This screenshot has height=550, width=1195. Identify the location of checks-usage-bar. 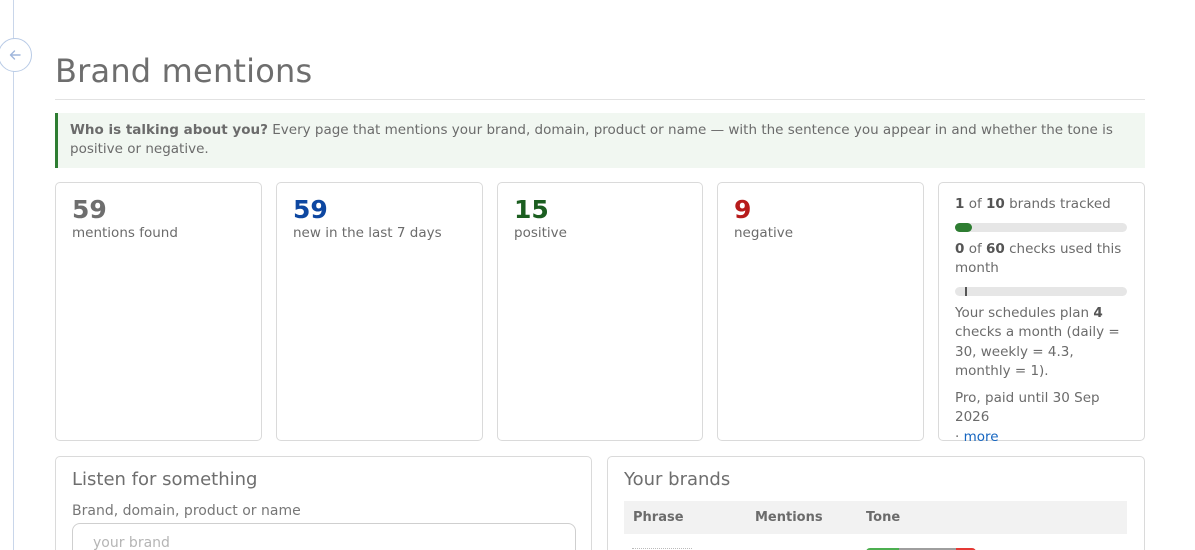
(1041, 291).